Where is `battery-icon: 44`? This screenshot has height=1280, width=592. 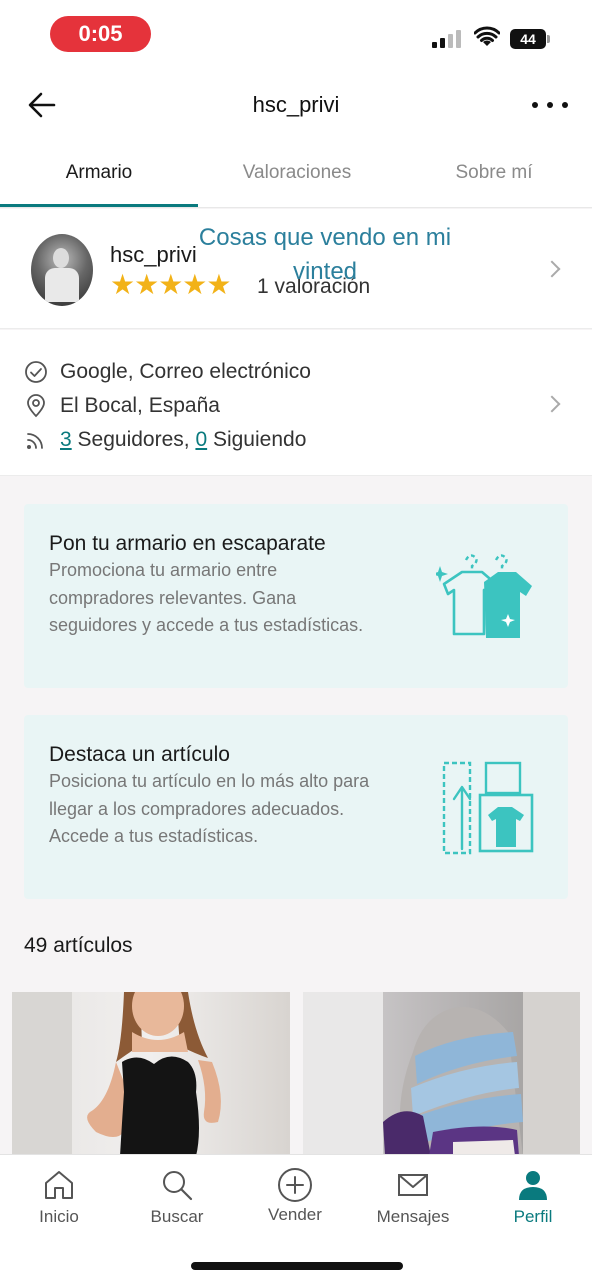
battery-icon: 44 is located at coordinates (530, 39).